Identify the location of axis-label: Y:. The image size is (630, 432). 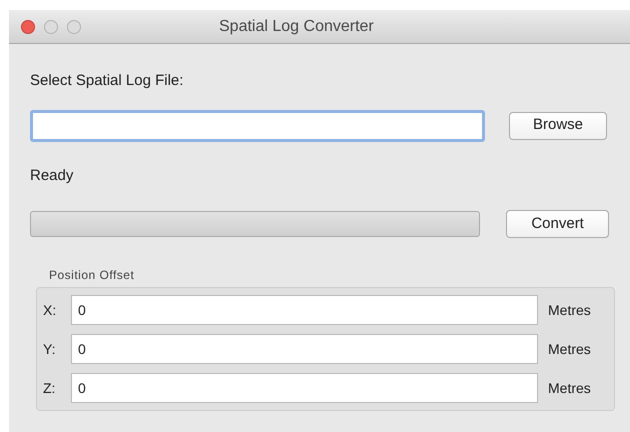
(49, 349).